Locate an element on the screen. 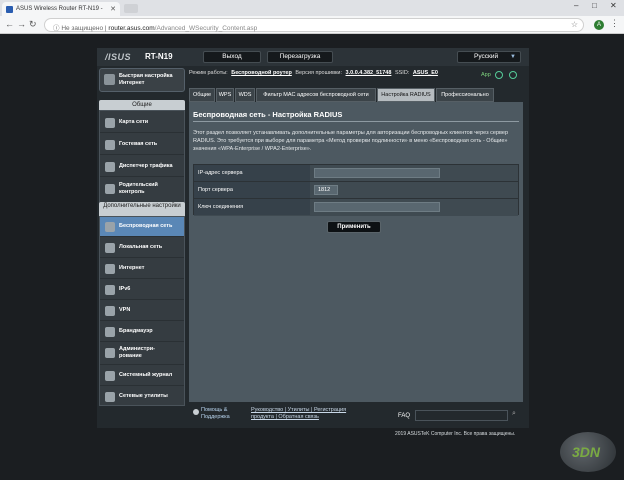  sidebar-item-network-tools: Сетевые утилиты is located at coordinates (142, 397).